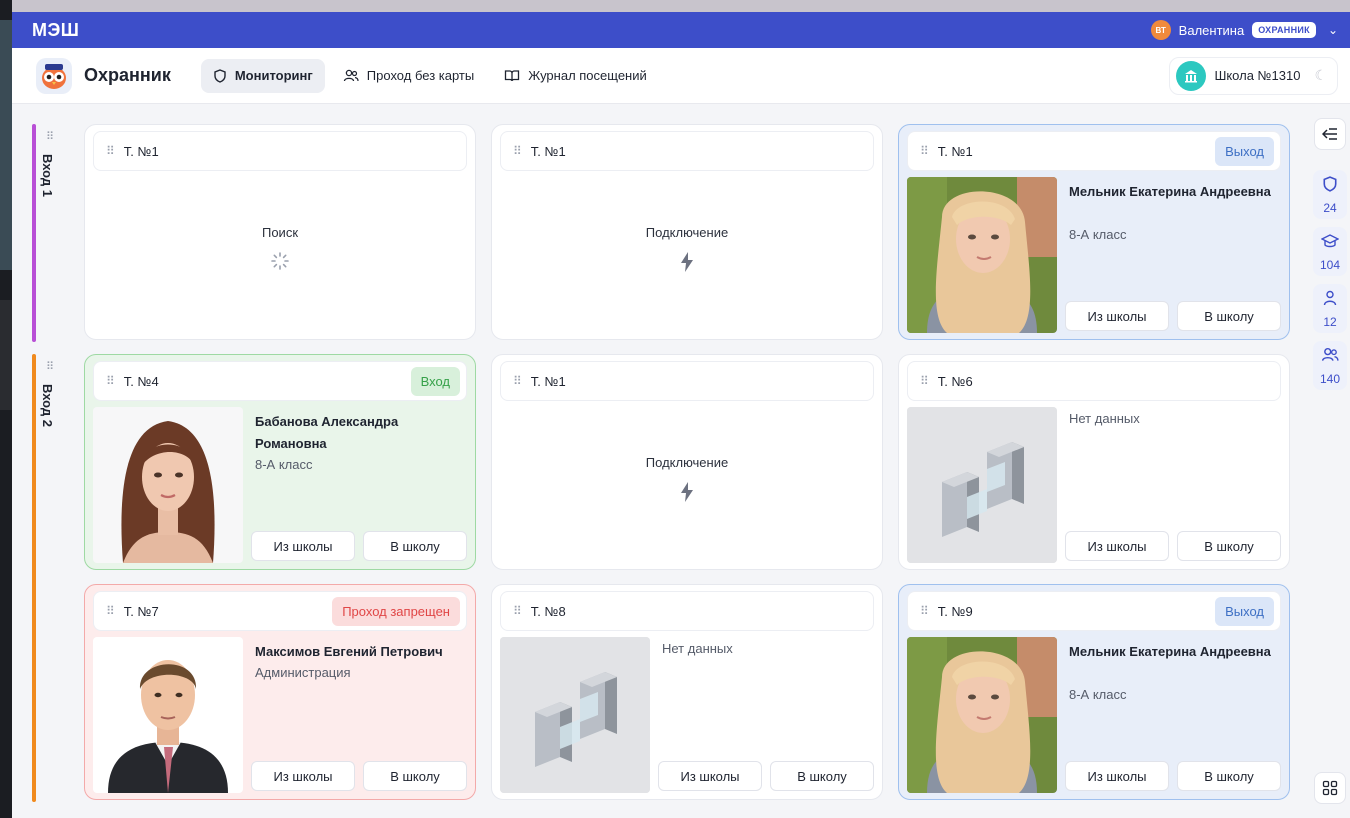  Describe the element at coordinates (1330, 243) in the screenshot. I see `graduation-cap-icon` at that location.